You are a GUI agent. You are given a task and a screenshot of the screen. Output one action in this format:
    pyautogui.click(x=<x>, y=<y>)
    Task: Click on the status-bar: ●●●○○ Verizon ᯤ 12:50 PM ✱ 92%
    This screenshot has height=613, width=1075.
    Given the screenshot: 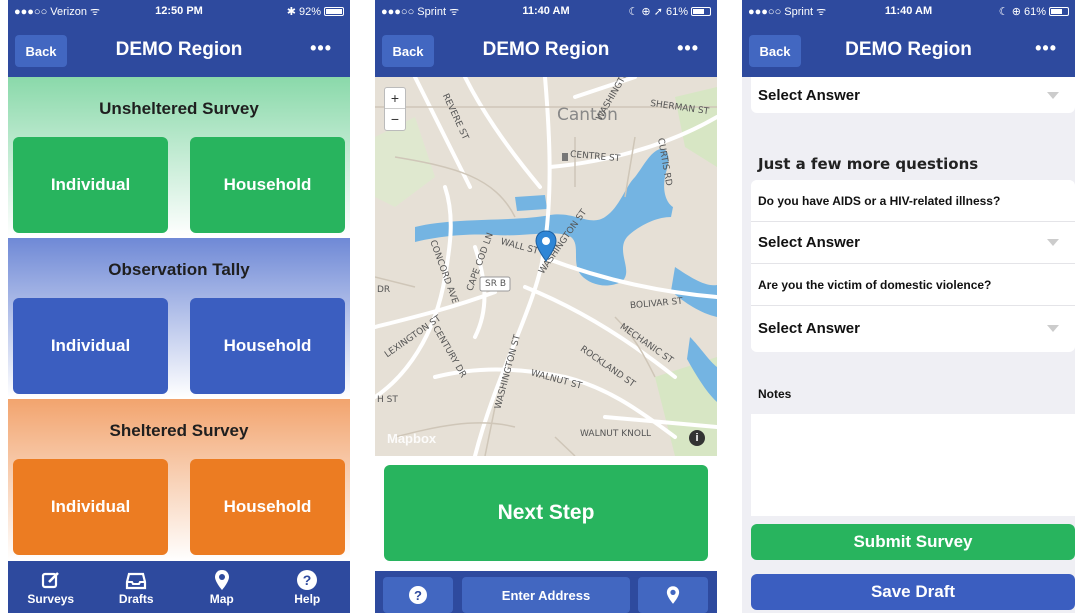 What is the action you would take?
    pyautogui.click(x=179, y=11)
    